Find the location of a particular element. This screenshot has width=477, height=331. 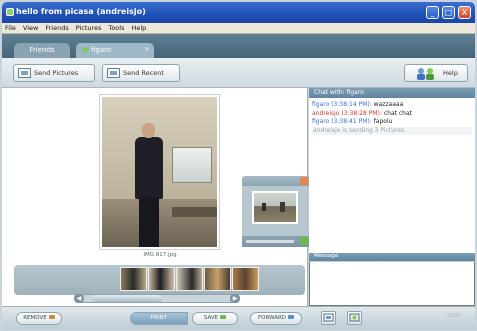

chat-line: figaro (3:38:41 PM): fapolu is located at coordinates (352, 121).